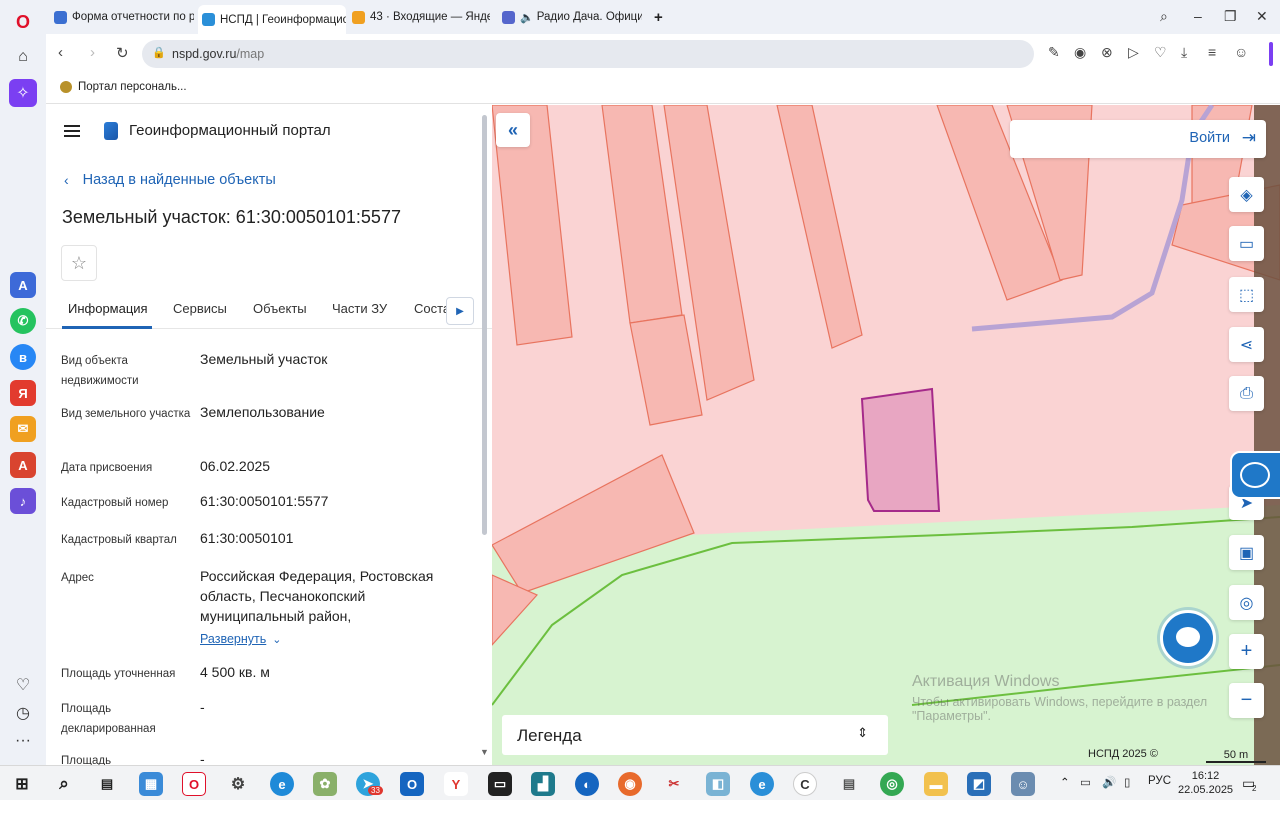 The image size is (1280, 829). What do you see at coordinates (108, 308) in the screenshot?
I see `tab-info: Информация` at bounding box center [108, 308].